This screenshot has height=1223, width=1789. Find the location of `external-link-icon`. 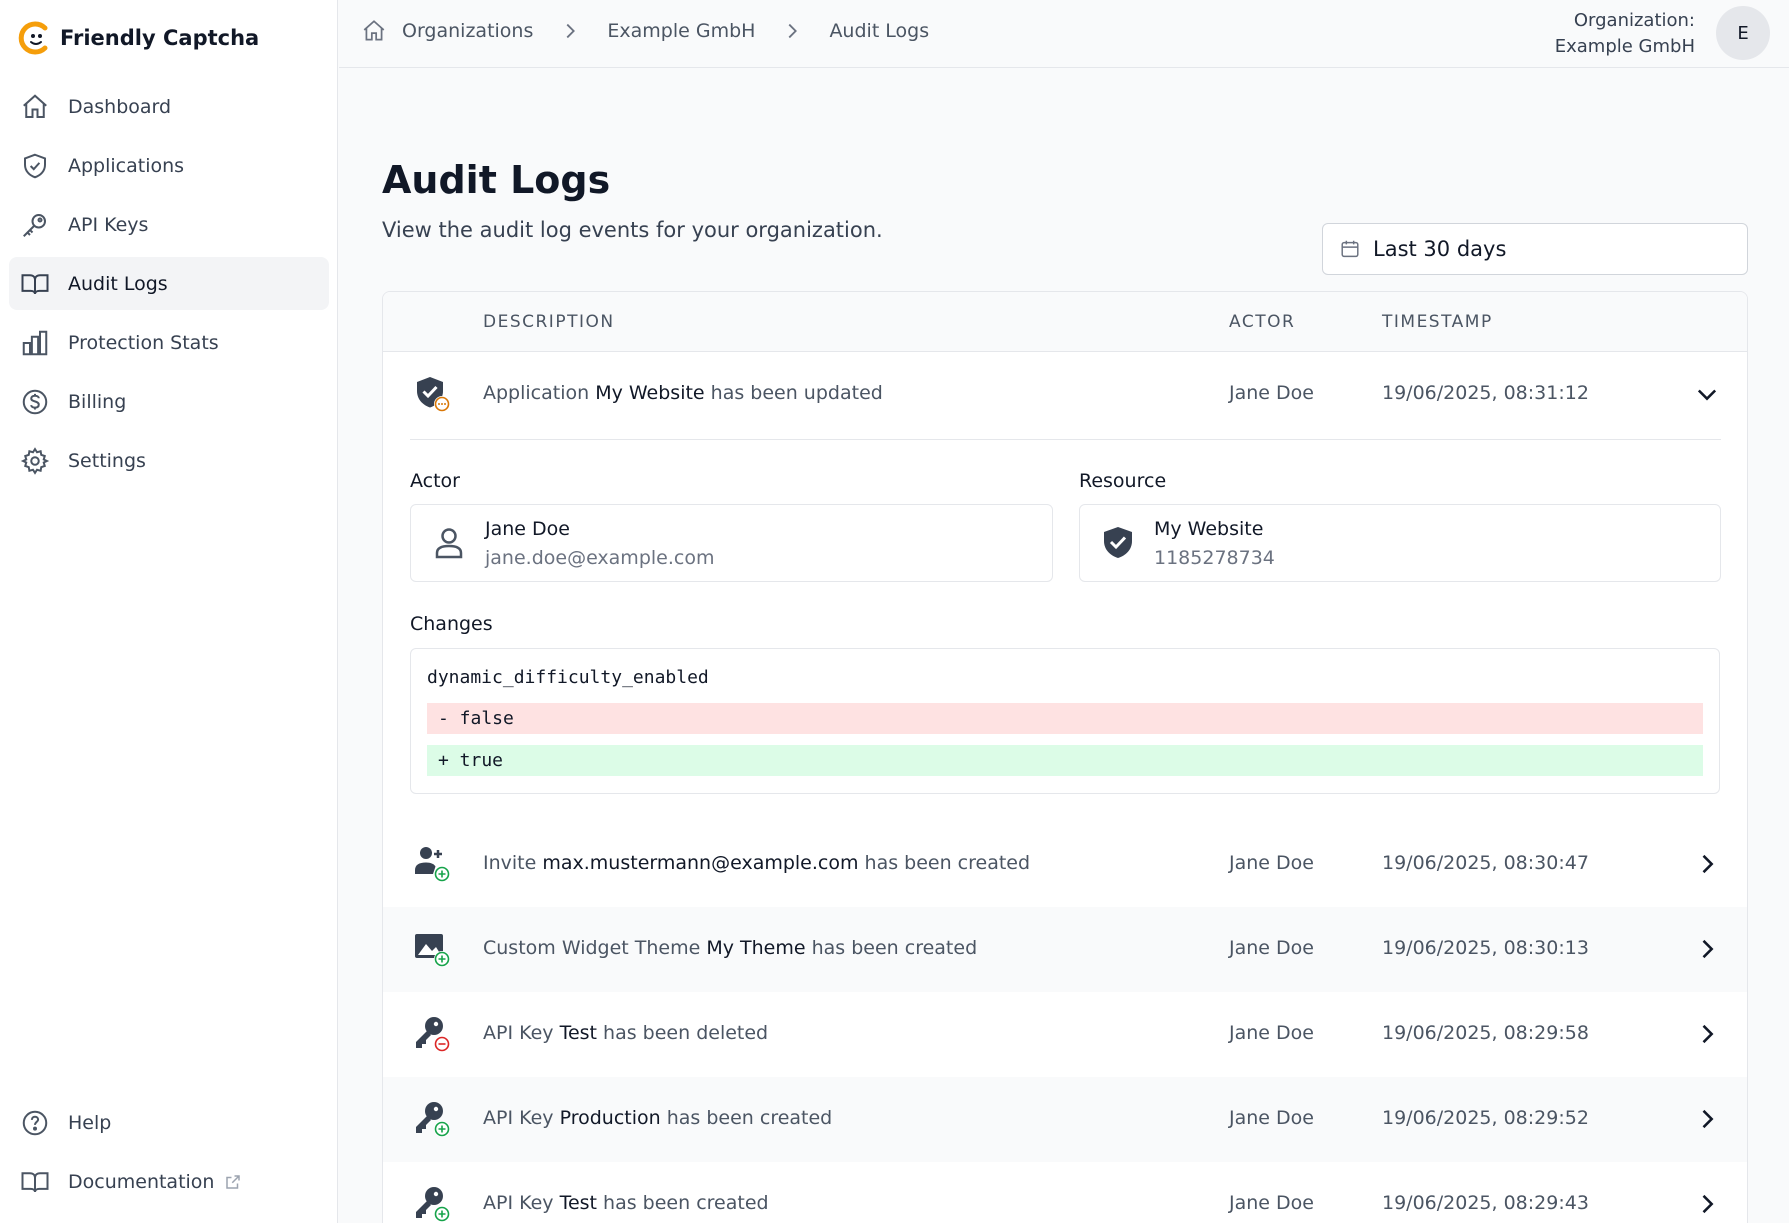

external-link-icon is located at coordinates (233, 1181).